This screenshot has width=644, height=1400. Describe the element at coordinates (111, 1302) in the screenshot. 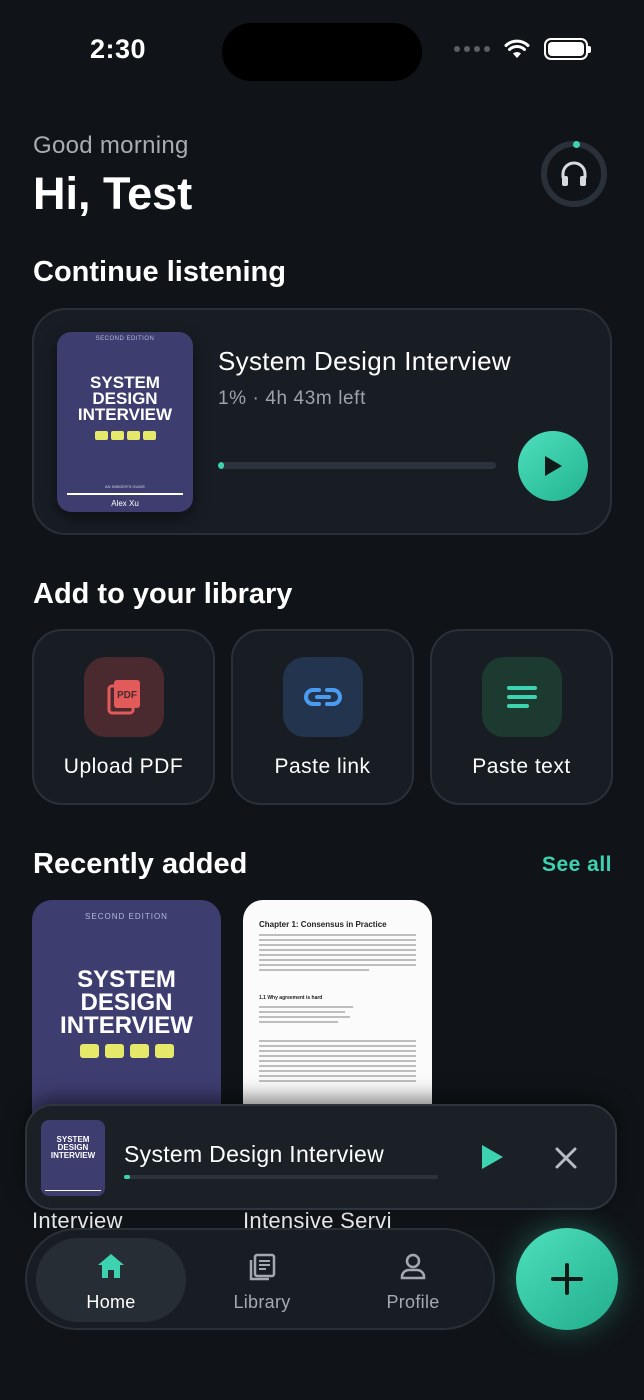

I see `nav-label-home: Home` at that location.